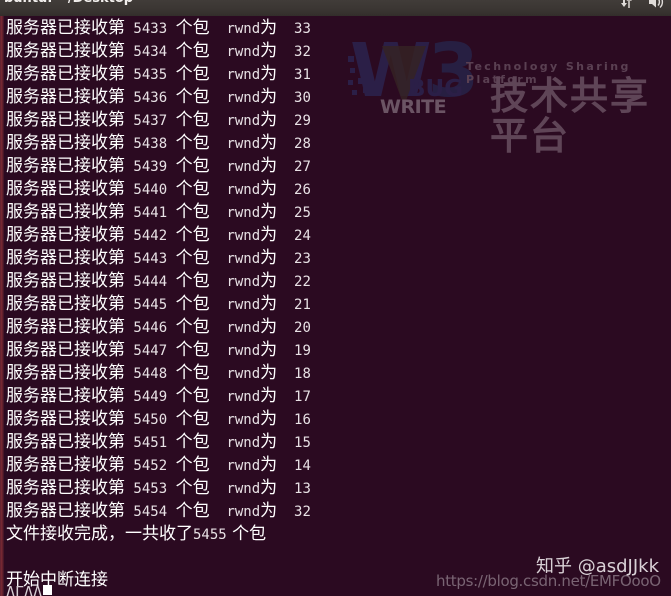 This screenshot has width=671, height=596. What do you see at coordinates (158, 143) in the screenshot?
I see `terminal-line-packet: 服务器已接收第 5438 个包 rwnd为 28` at bounding box center [158, 143].